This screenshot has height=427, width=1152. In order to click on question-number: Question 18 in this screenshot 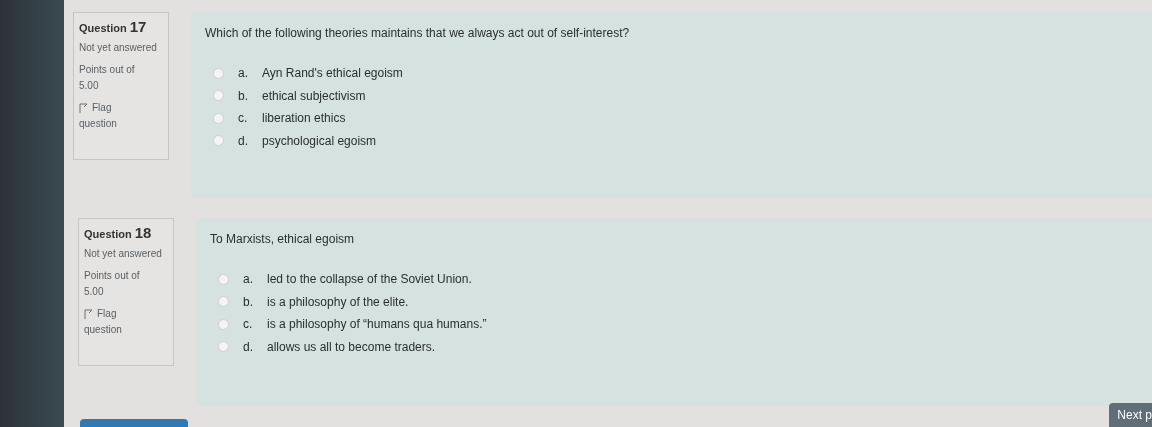, I will do `click(118, 233)`.